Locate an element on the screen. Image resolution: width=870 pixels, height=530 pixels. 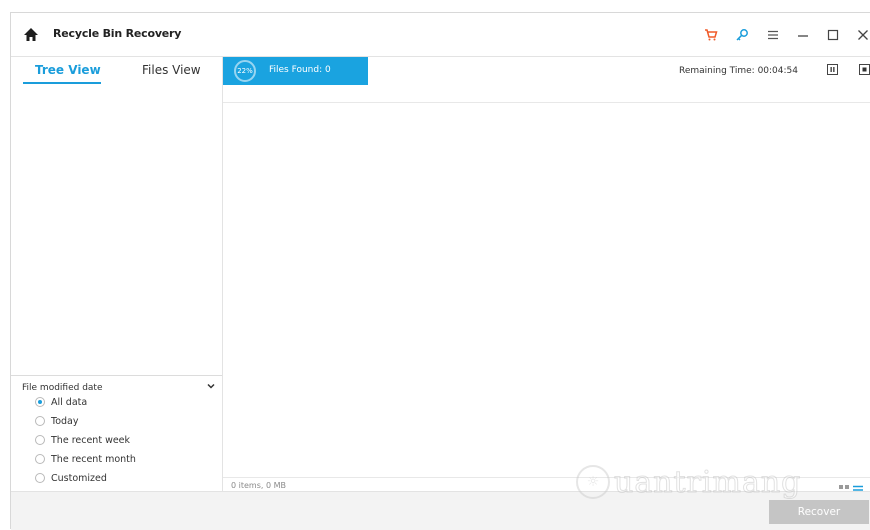
sun-icon: ☼ is located at coordinates (593, 482).